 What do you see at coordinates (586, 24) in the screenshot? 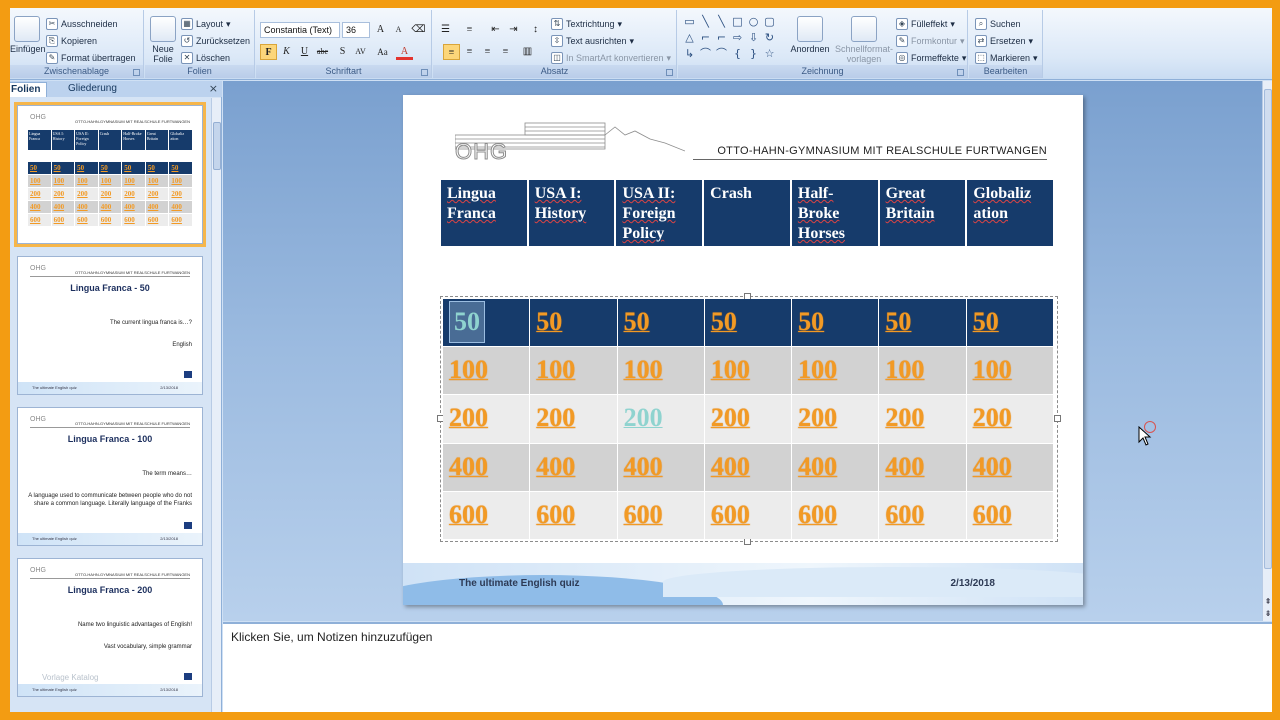
I see `text-direction-button: ⇅ Textrichtung ▾` at bounding box center [586, 24].